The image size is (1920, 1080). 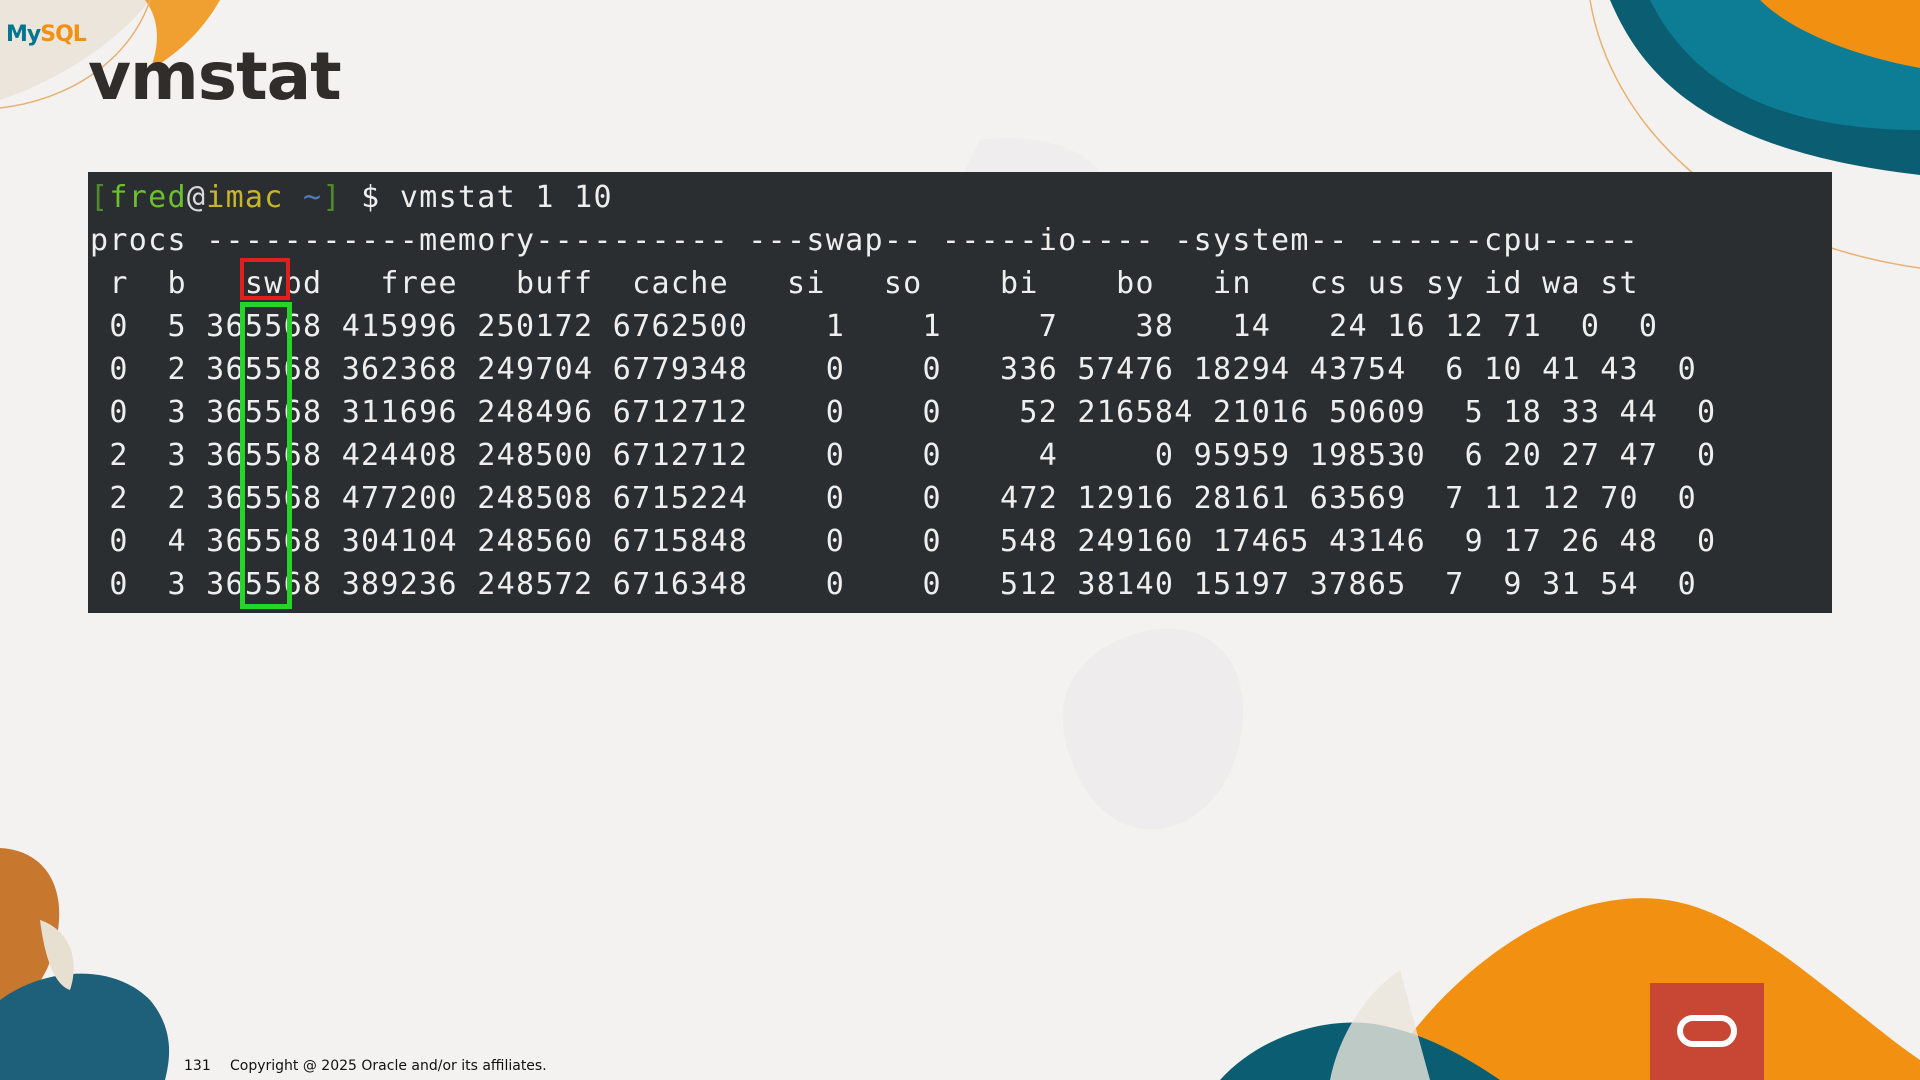 I want to click on b-column-highlight, so click(x=266, y=455).